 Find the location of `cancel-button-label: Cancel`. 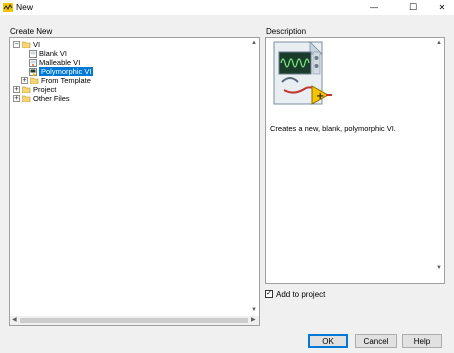

cancel-button-label: Cancel is located at coordinates (376, 341).